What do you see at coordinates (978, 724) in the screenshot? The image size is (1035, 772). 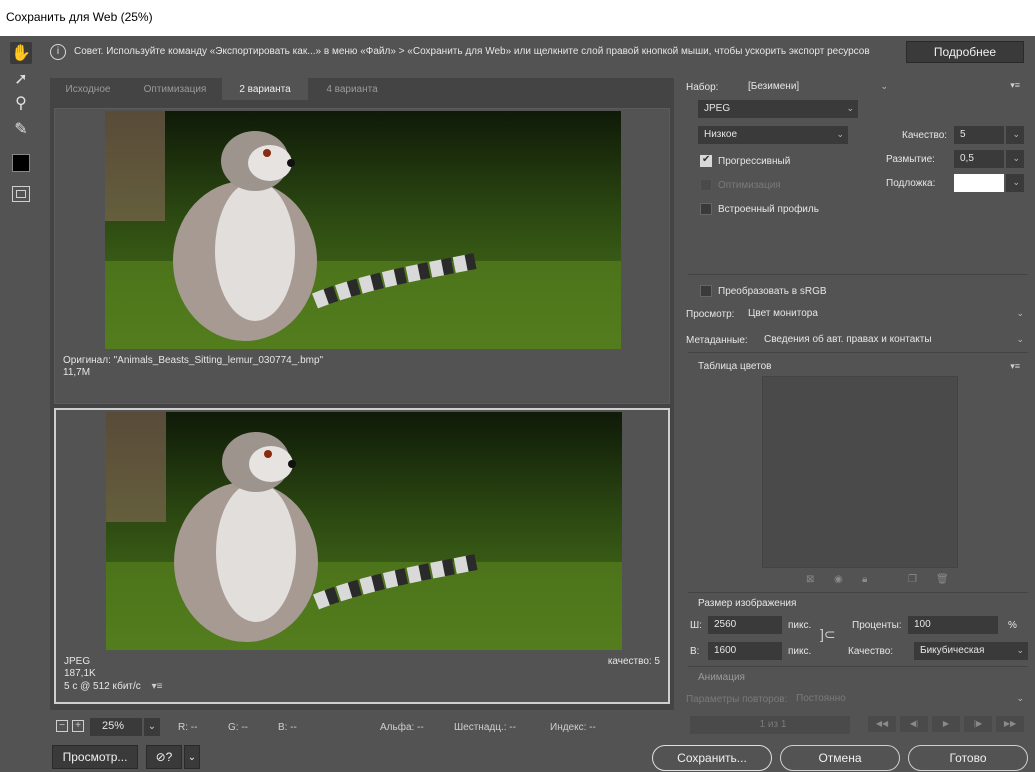 I see `next-frame-icon: |▶` at bounding box center [978, 724].